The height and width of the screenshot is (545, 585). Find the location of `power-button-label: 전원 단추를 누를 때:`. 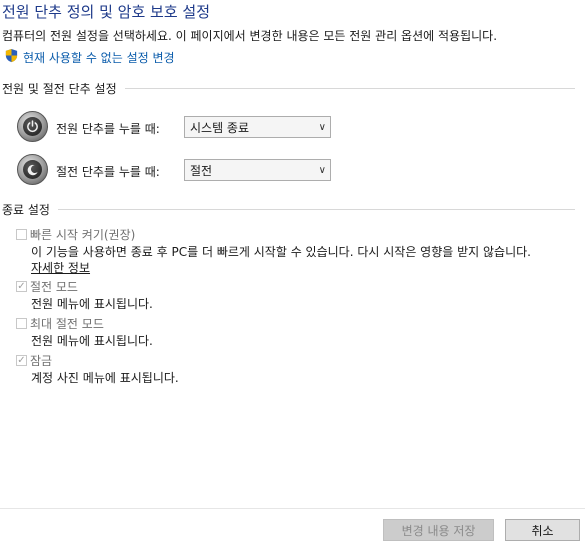

power-button-label: 전원 단추를 누를 때: is located at coordinates (108, 129).